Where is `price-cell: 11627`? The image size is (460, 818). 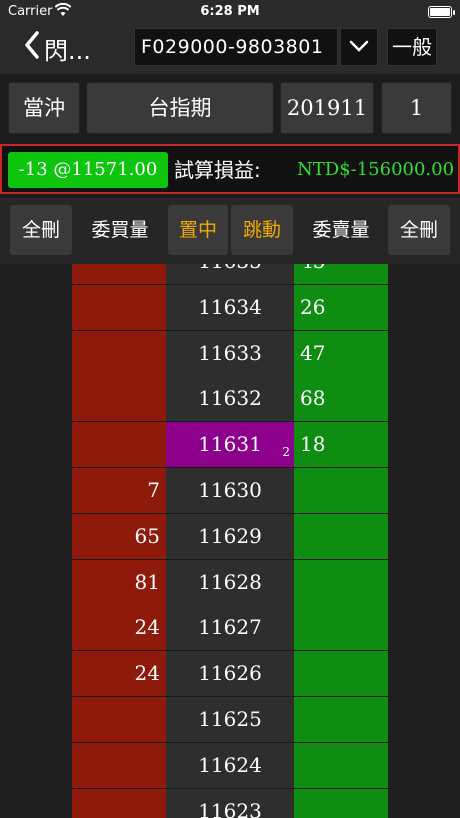
price-cell: 11627 is located at coordinates (230, 628).